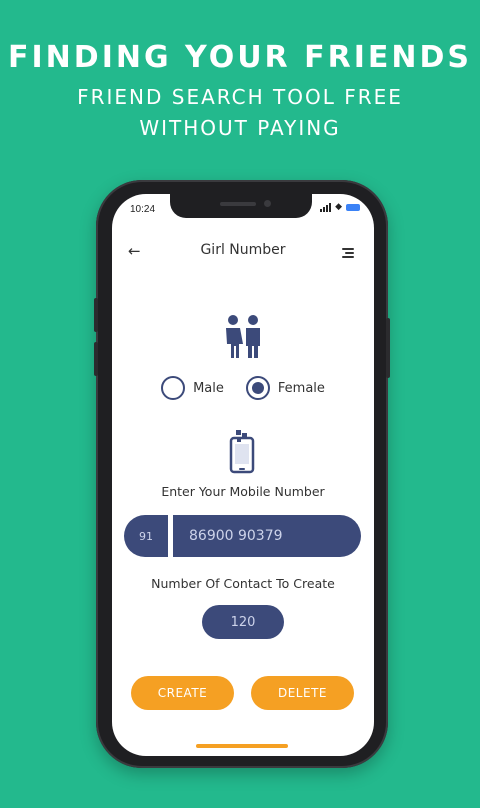 Image resolution: width=480 pixels, height=808 pixels. Describe the element at coordinates (173, 388) in the screenshot. I see `radio-button-male` at that location.